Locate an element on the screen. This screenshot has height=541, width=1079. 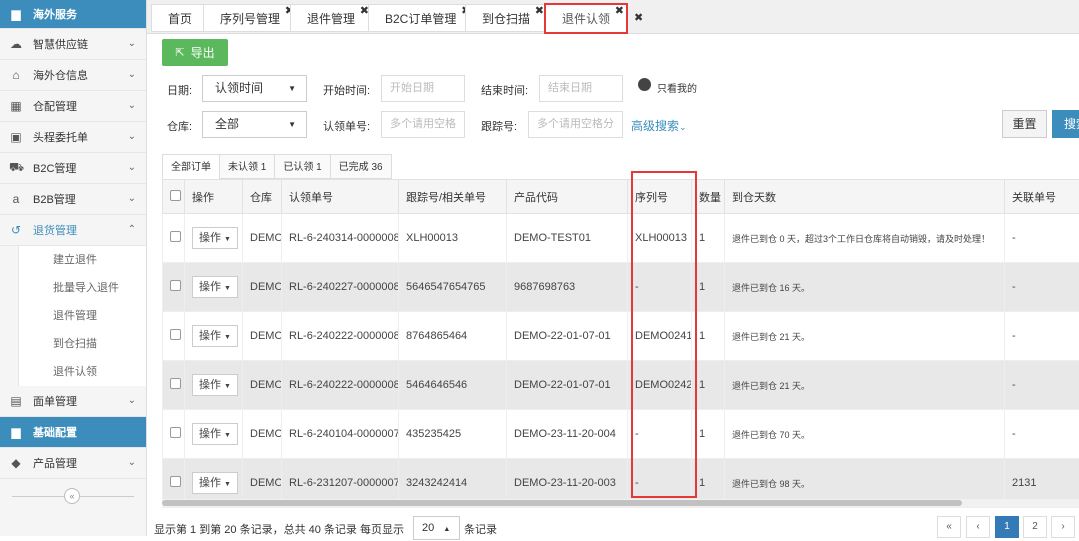
select-all-checkbox is located at coordinates (175, 195).